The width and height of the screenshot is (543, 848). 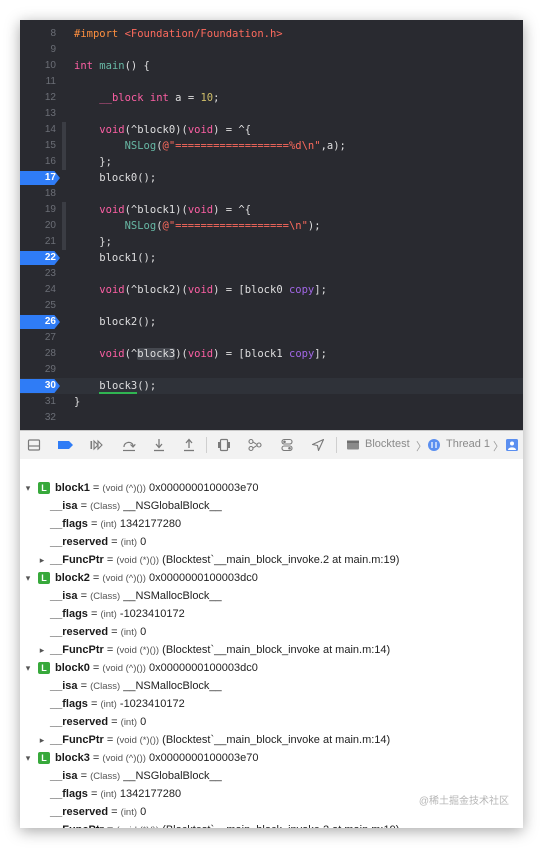 What do you see at coordinates (287, 445) in the screenshot?
I see `environment-overrides-icon` at bounding box center [287, 445].